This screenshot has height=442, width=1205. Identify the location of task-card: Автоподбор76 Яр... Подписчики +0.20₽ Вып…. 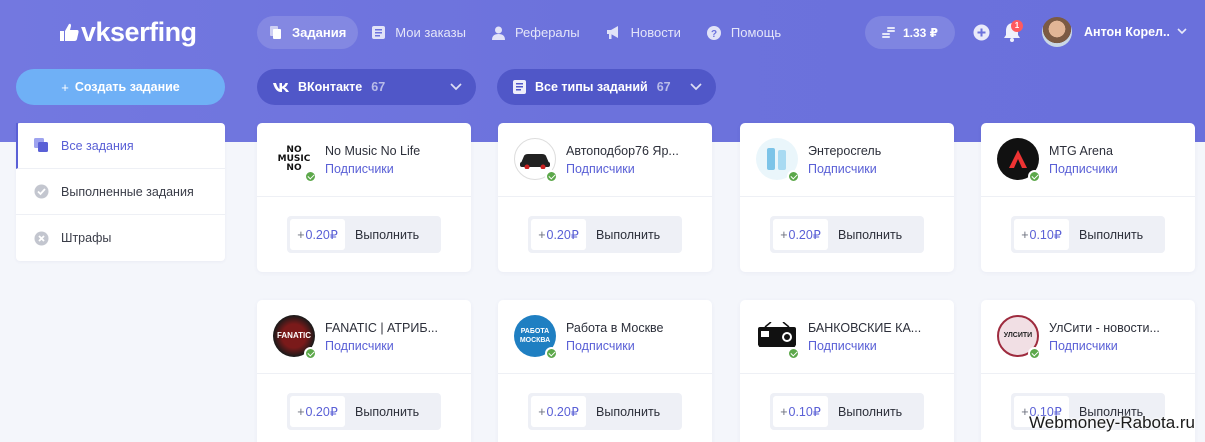
(605, 197).